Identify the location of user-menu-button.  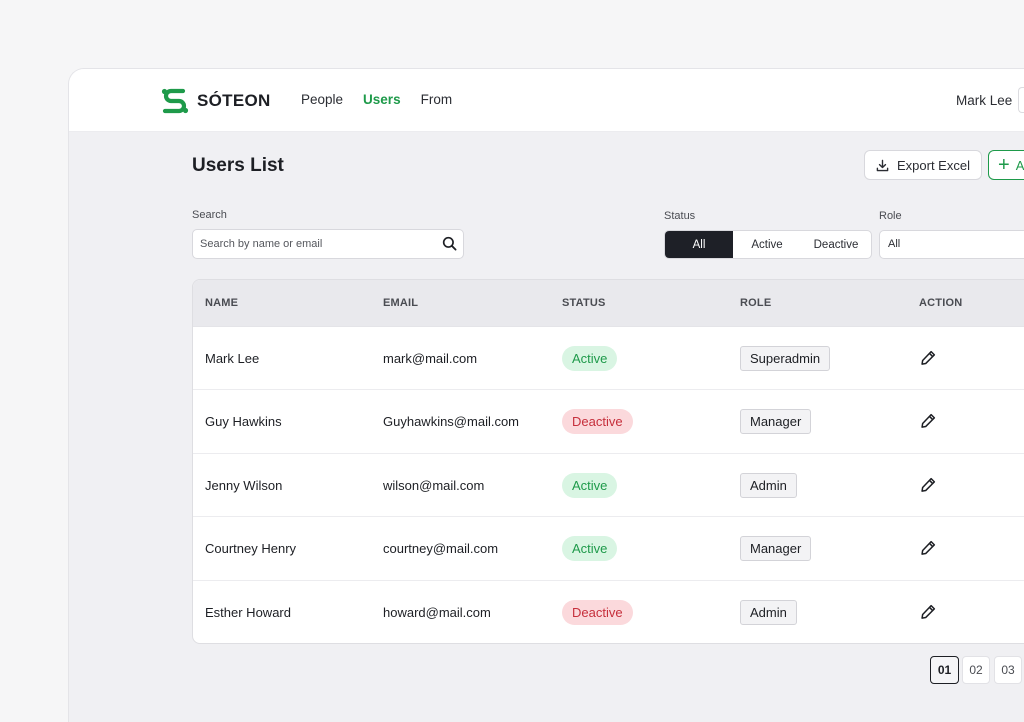
(1021, 100).